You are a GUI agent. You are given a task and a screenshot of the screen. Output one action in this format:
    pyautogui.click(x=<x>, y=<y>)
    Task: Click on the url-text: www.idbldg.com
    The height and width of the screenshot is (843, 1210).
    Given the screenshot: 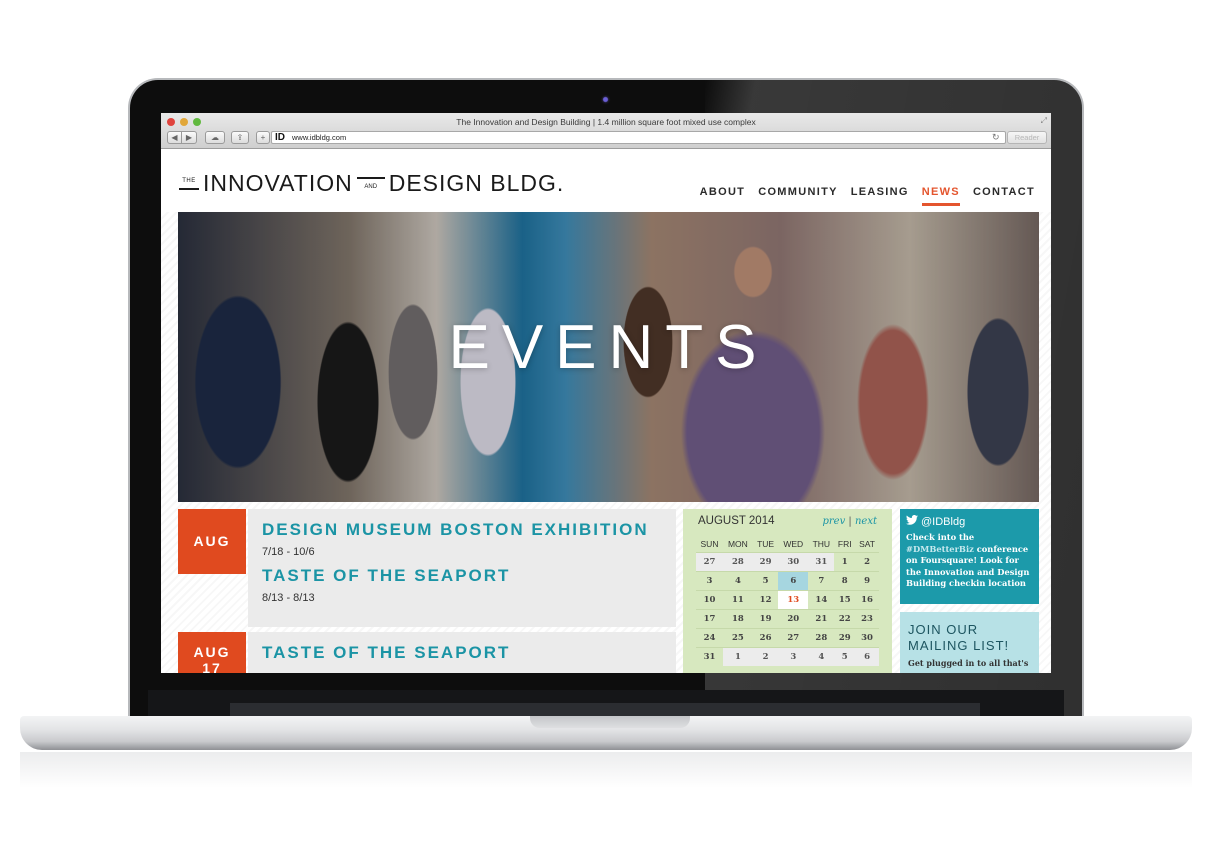 What is the action you would take?
    pyautogui.click(x=319, y=138)
    